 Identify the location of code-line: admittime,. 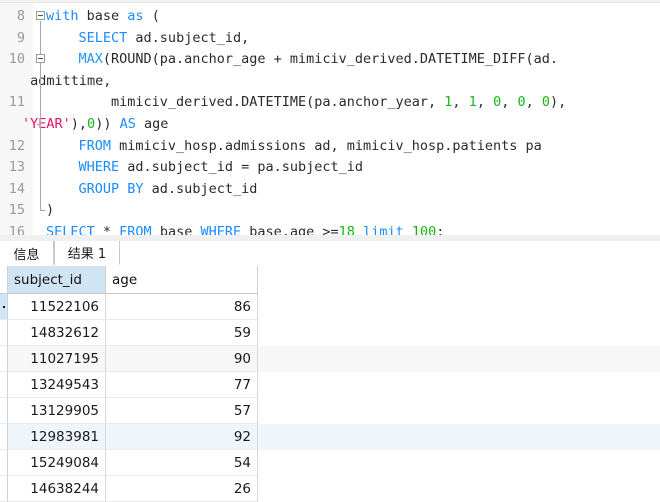
(66, 82).